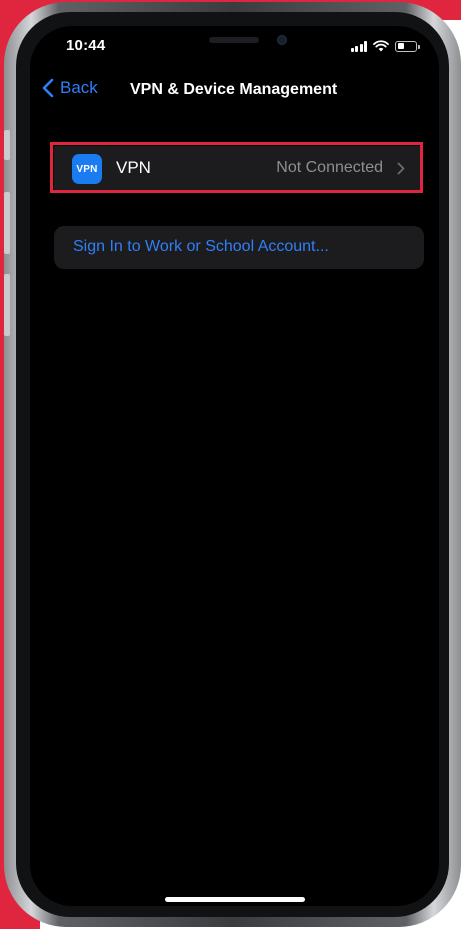  Describe the element at coordinates (7, 223) in the screenshot. I see `side-button-volume-up` at that location.